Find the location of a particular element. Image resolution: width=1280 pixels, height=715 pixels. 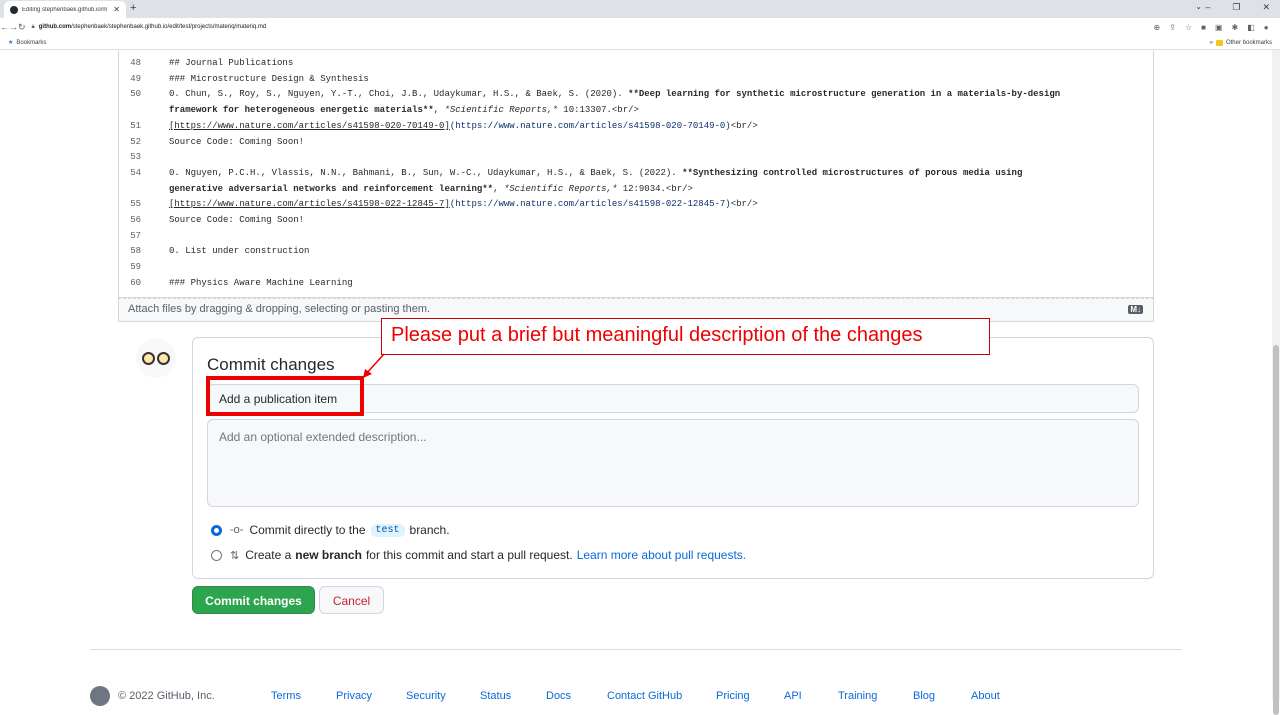

code-line: 53 is located at coordinates (634, 158).